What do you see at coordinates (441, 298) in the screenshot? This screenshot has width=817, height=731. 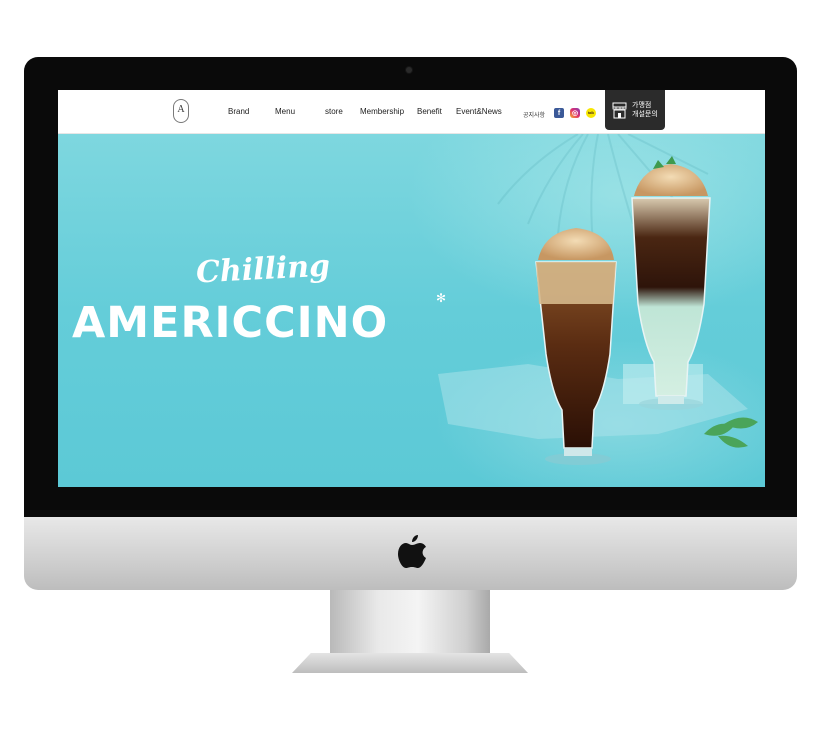 I see `snowflake-icon: ✻` at bounding box center [441, 298].